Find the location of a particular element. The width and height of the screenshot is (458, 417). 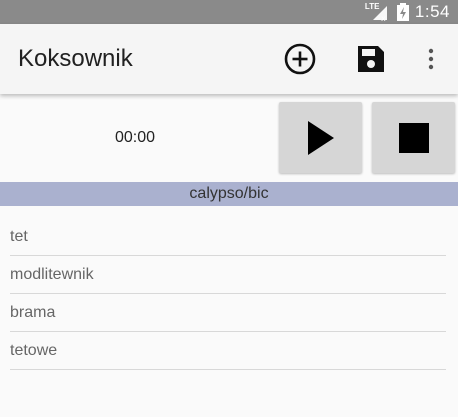

list-item-modlitewnik: modlitewnik is located at coordinates (228, 275).